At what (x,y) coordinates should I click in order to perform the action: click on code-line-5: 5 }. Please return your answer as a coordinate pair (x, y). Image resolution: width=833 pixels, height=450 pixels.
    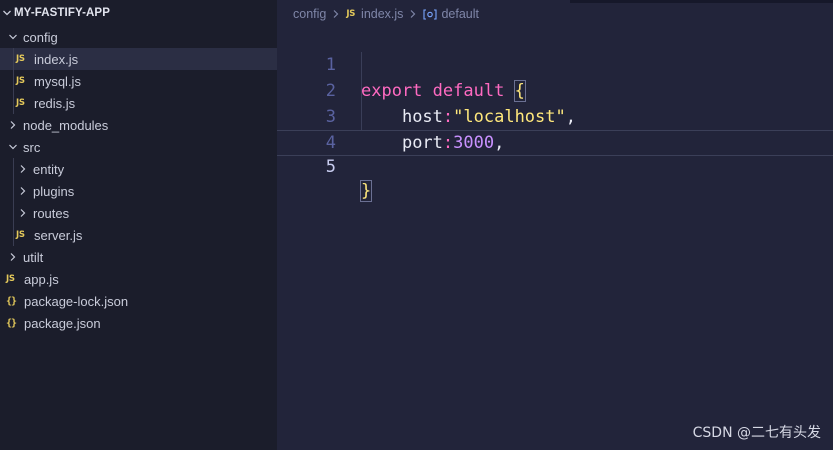
    Looking at the image, I should click on (555, 166).